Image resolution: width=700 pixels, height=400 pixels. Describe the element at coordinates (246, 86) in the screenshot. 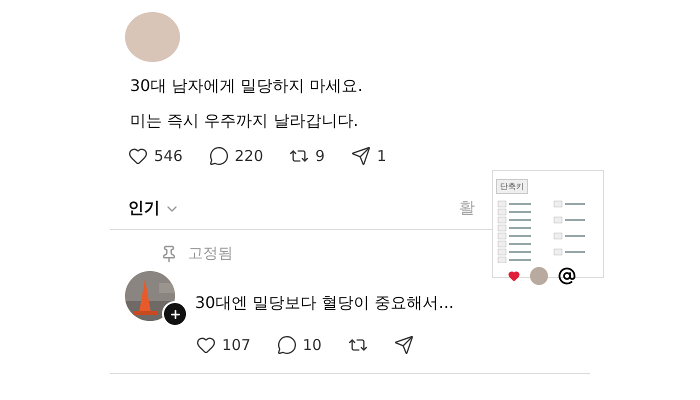

I see `post-text: 30대 남자에게 밀당하지 마세요.` at that location.